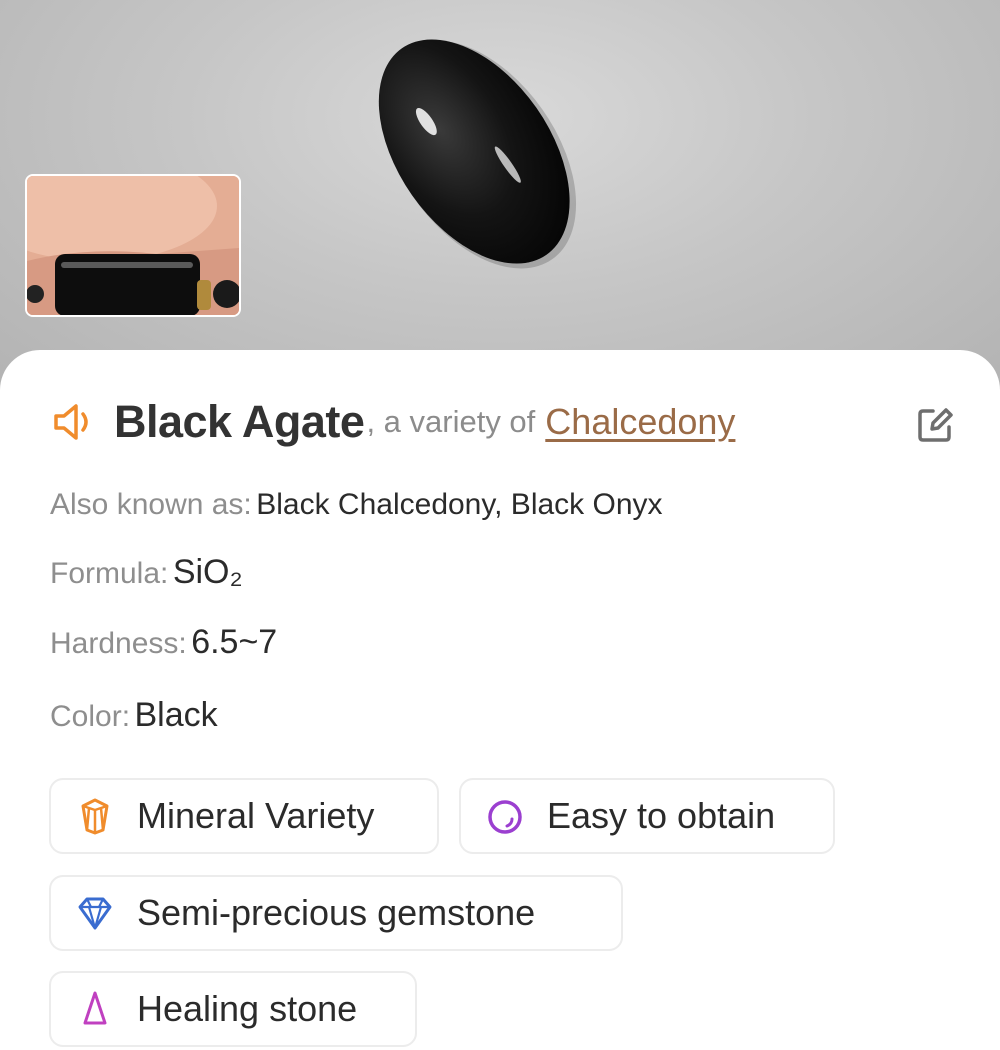 The height and width of the screenshot is (1050, 1000). Describe the element at coordinates (90, 716) in the screenshot. I see `color-label: Color:` at that location.